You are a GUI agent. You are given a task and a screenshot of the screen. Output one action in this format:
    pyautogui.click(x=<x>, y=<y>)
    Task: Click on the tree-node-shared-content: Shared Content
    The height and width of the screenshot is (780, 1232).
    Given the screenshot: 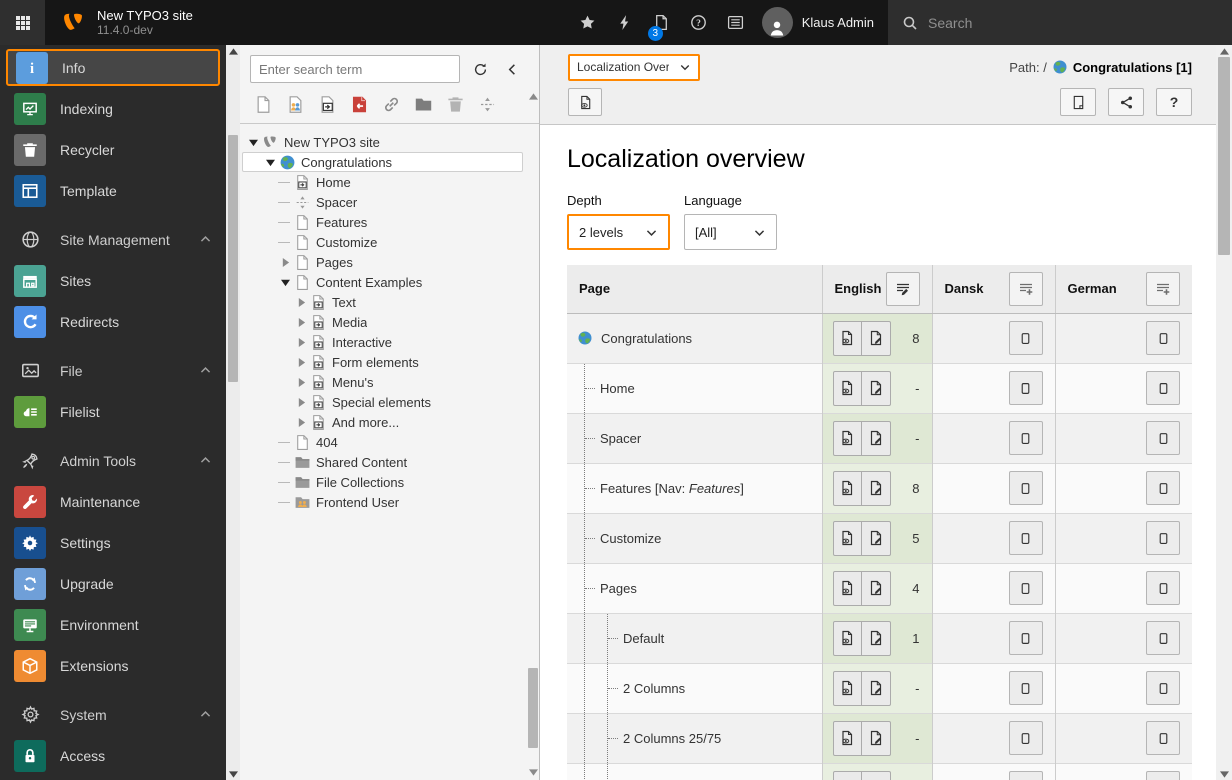 What is the action you would take?
    pyautogui.click(x=381, y=462)
    